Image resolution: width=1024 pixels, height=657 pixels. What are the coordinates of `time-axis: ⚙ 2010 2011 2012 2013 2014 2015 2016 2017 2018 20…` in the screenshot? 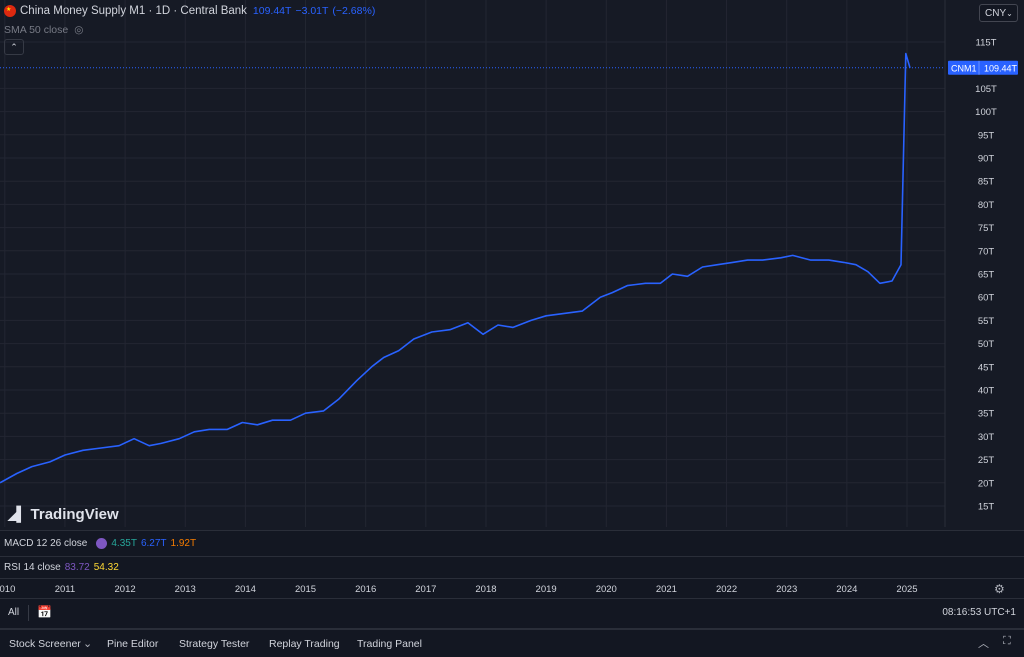 It's located at (512, 588).